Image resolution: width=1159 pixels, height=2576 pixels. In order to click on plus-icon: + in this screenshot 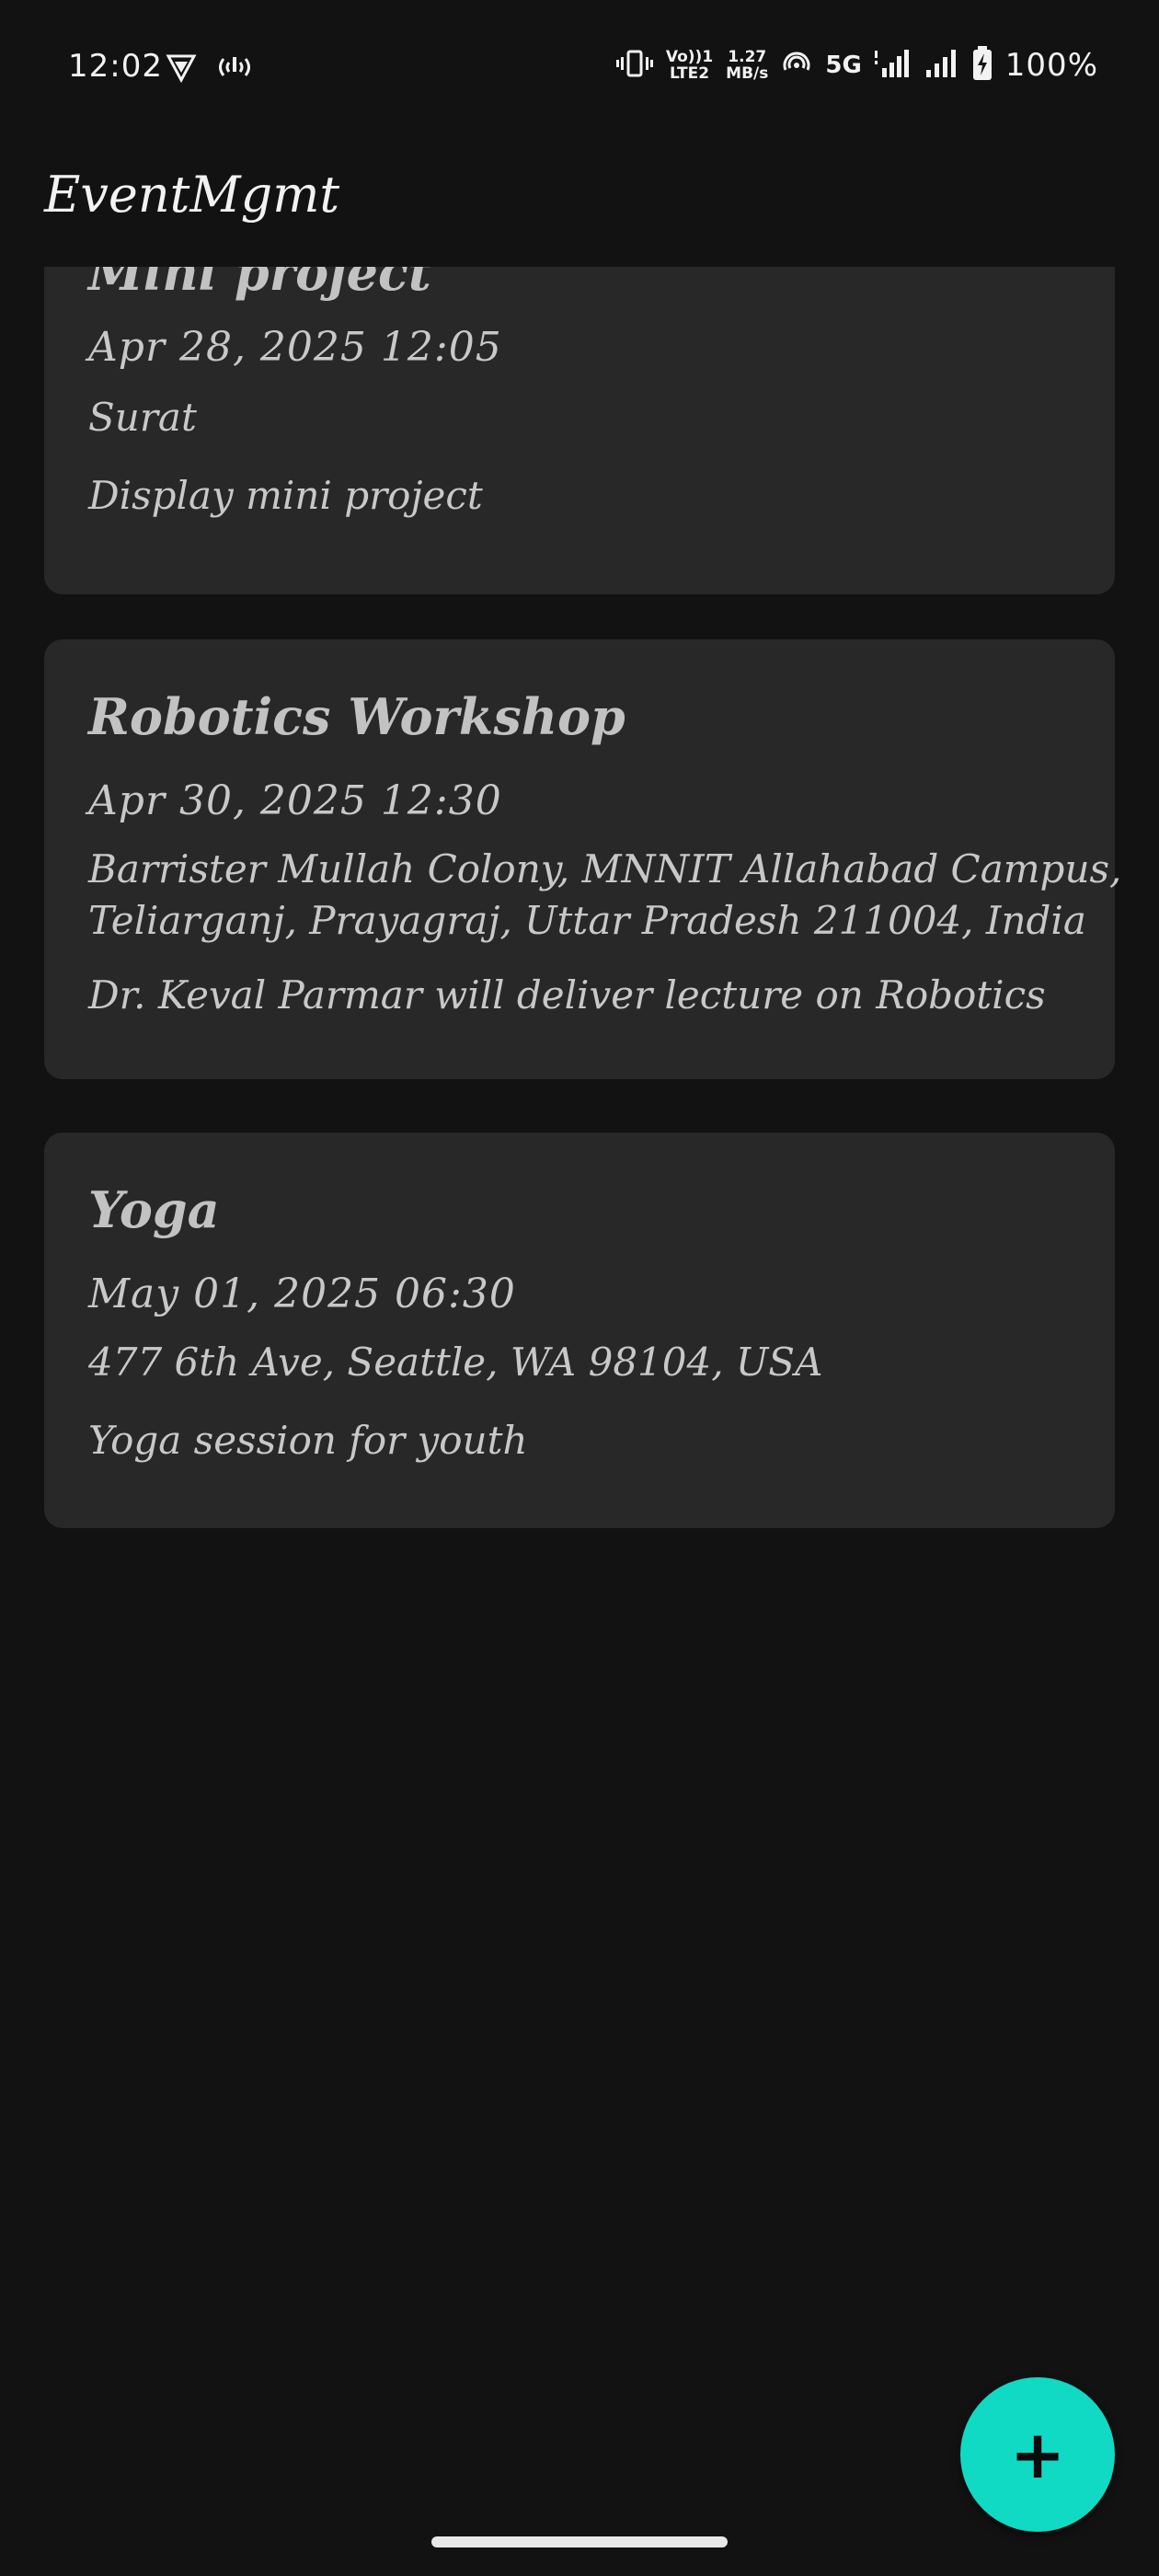, I will do `click(1037, 2454)`.